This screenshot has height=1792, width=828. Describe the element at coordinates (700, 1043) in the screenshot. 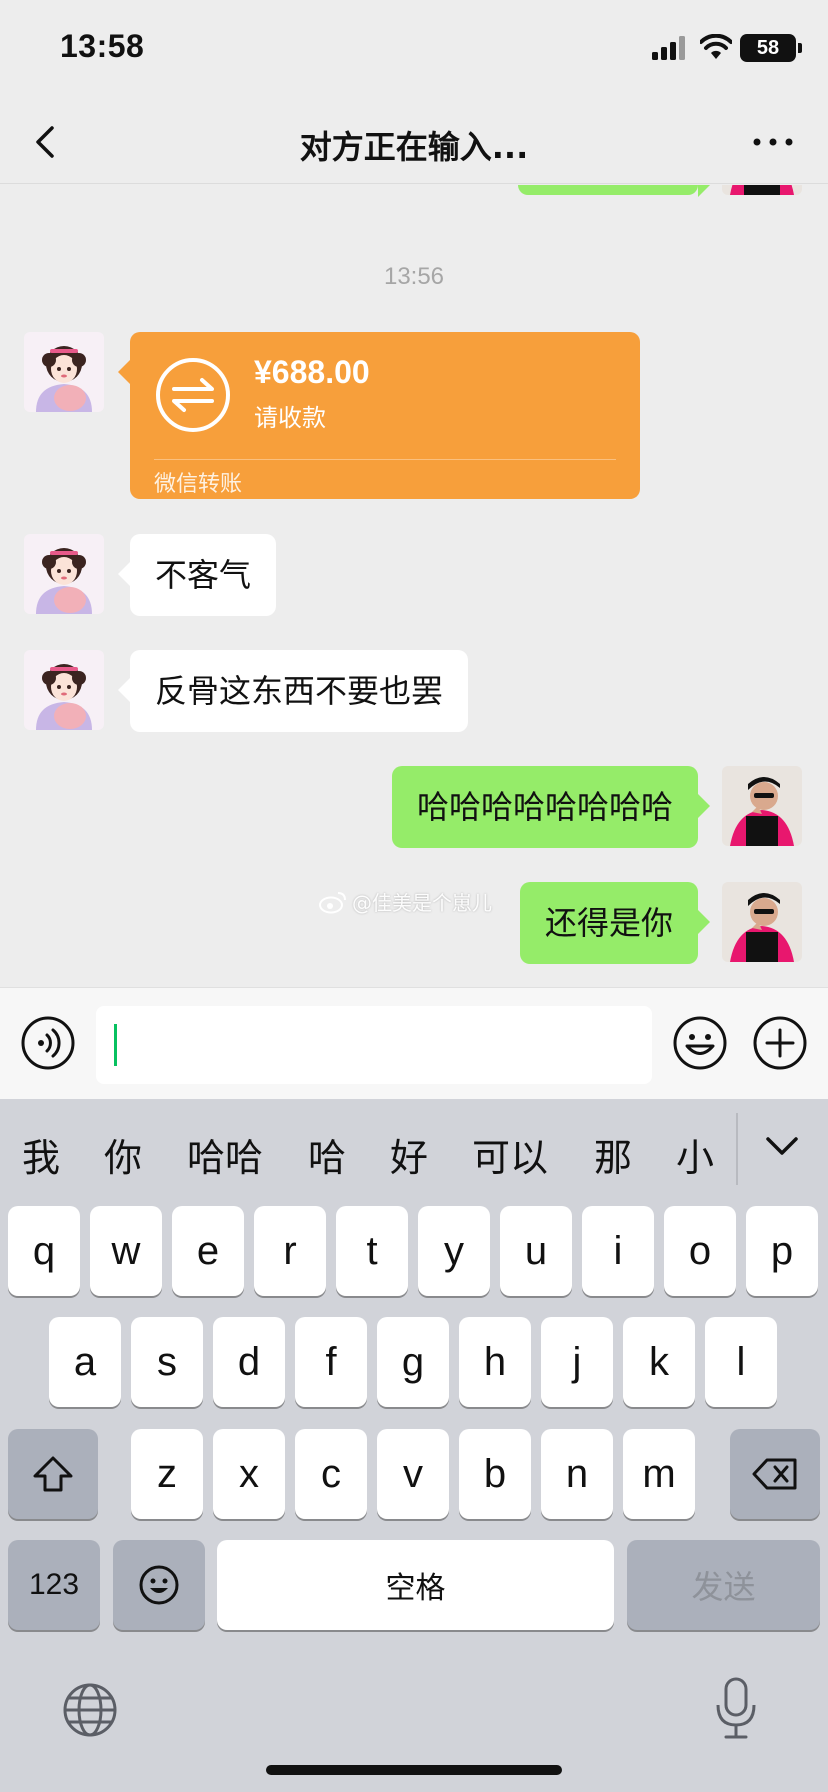

I see `emoji-icon` at that location.